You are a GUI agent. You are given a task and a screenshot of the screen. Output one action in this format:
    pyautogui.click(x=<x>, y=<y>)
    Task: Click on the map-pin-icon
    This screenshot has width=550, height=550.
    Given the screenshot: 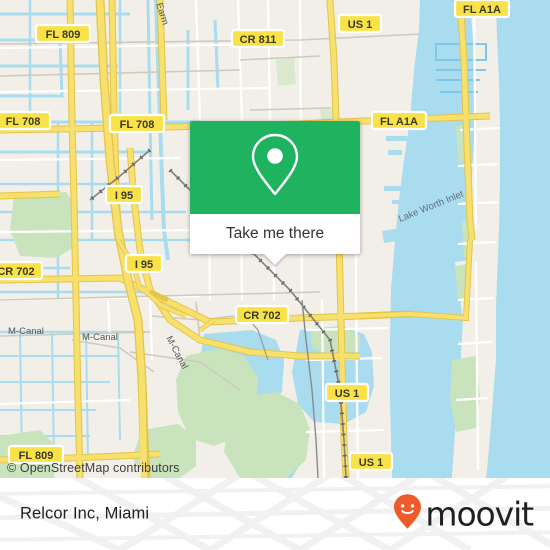 What is the action you would take?
    pyautogui.click(x=275, y=167)
    